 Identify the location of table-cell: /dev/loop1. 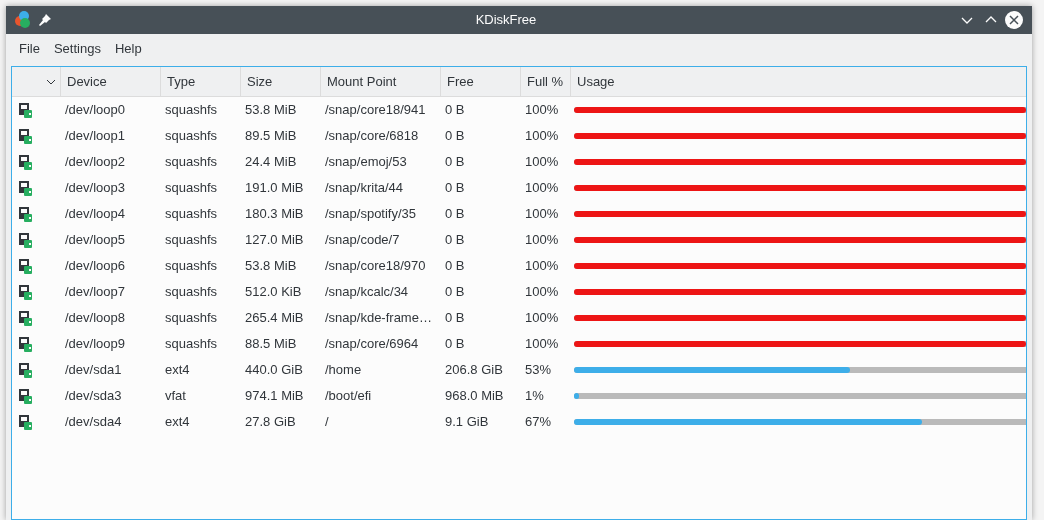
(95, 136).